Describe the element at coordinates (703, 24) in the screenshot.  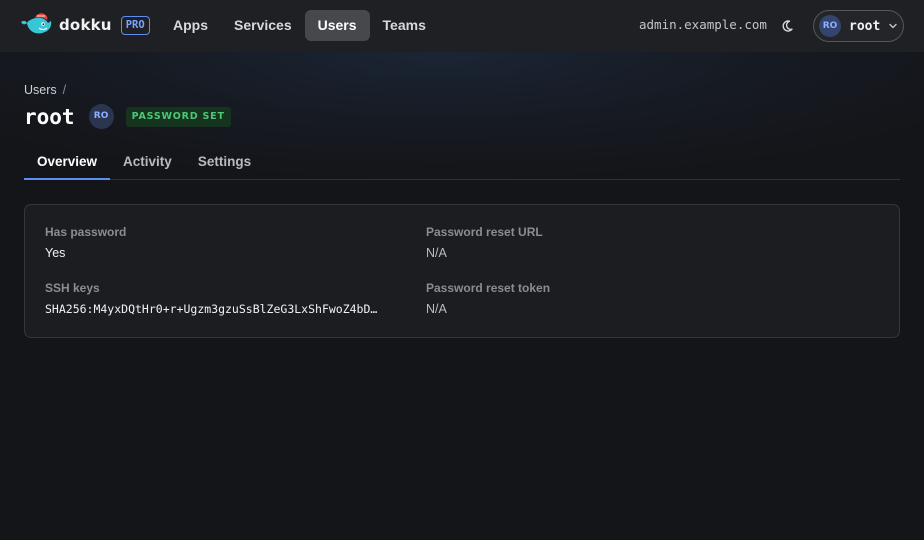
I see `host-name: admin.example.com` at that location.